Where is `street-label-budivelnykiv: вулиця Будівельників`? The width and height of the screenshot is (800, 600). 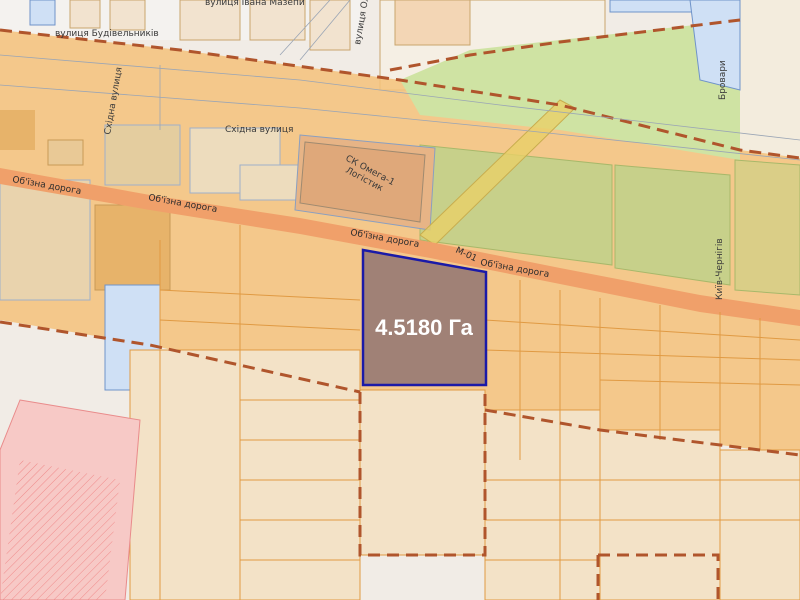
street-label-budivelnykiv: вулиця Будівельників is located at coordinates (107, 34).